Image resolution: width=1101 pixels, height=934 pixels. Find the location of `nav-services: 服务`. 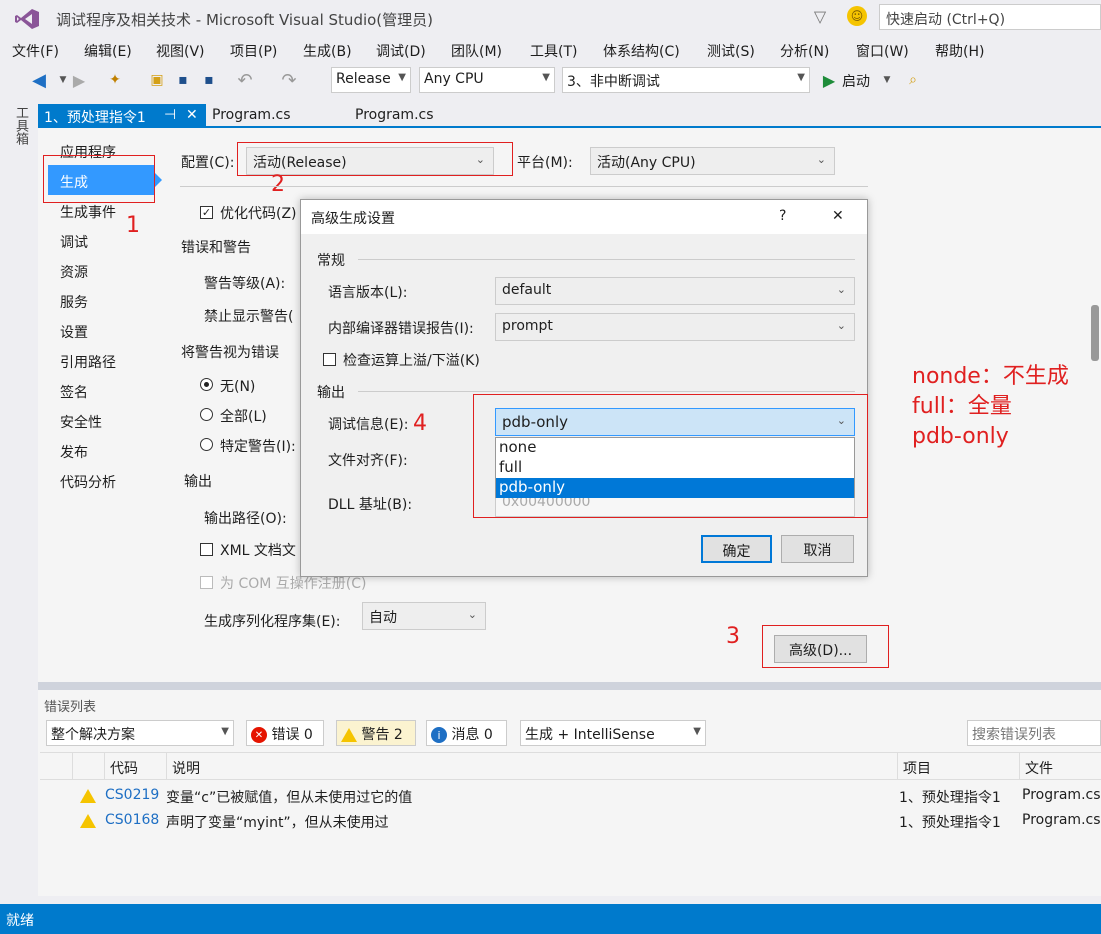

nav-services: 服务 is located at coordinates (74, 302).